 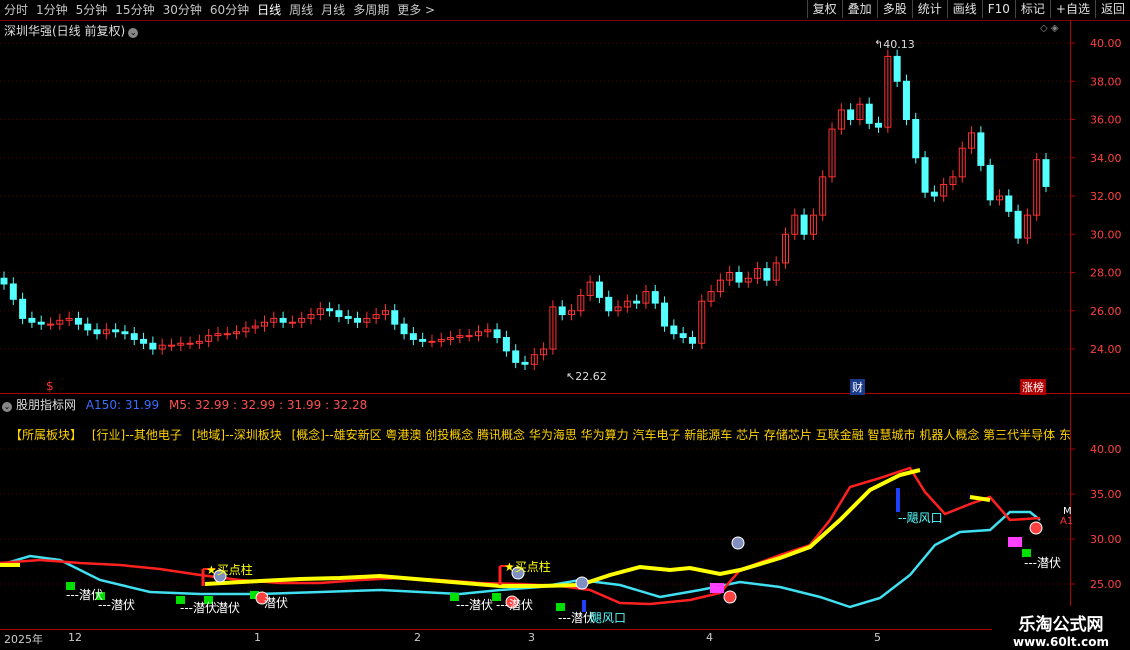 What do you see at coordinates (1106, 273) in the screenshot?
I see `y-tick-label: 28.00` at bounding box center [1106, 273].